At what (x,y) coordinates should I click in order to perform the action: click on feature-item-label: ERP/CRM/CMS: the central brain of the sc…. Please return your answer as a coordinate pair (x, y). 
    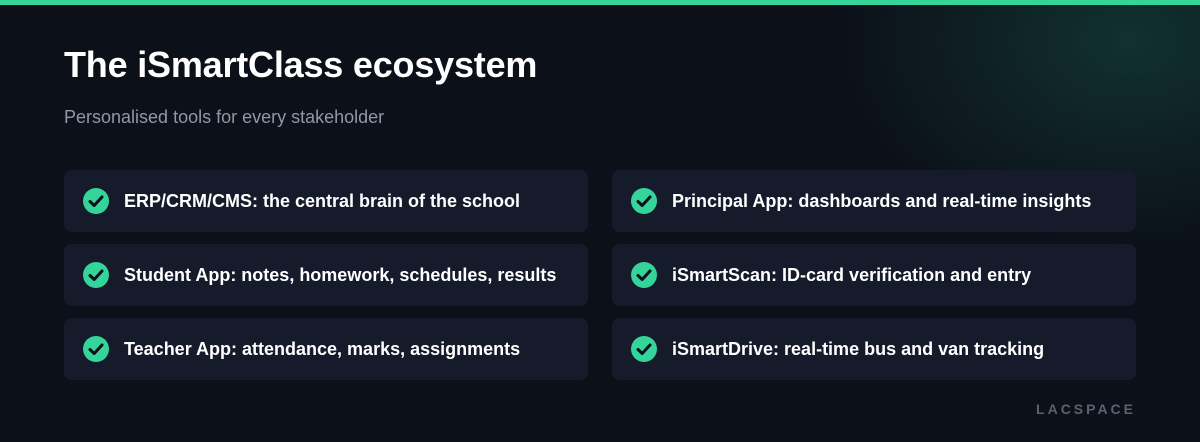
    Looking at the image, I should click on (322, 200).